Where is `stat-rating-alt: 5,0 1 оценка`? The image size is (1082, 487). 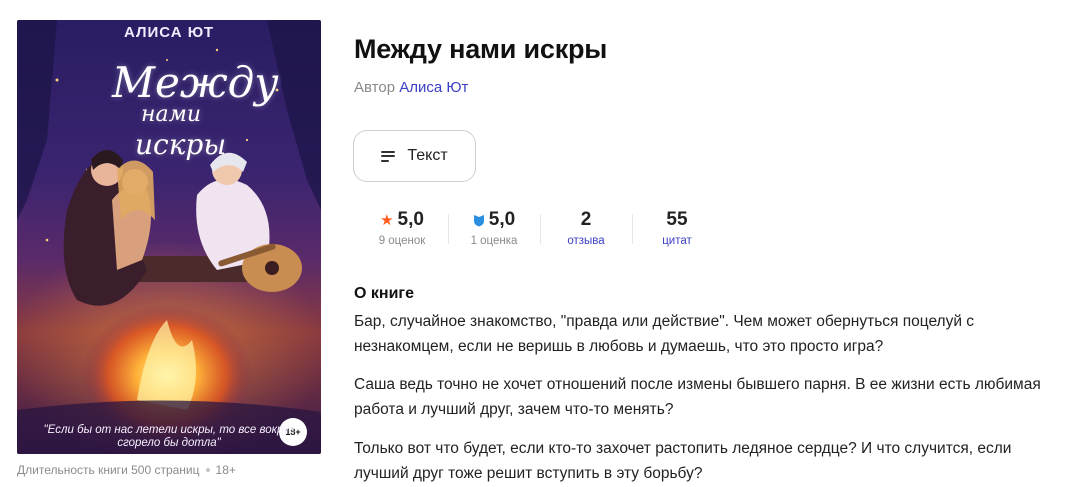 stat-rating-alt: 5,0 1 оценка is located at coordinates (494, 228).